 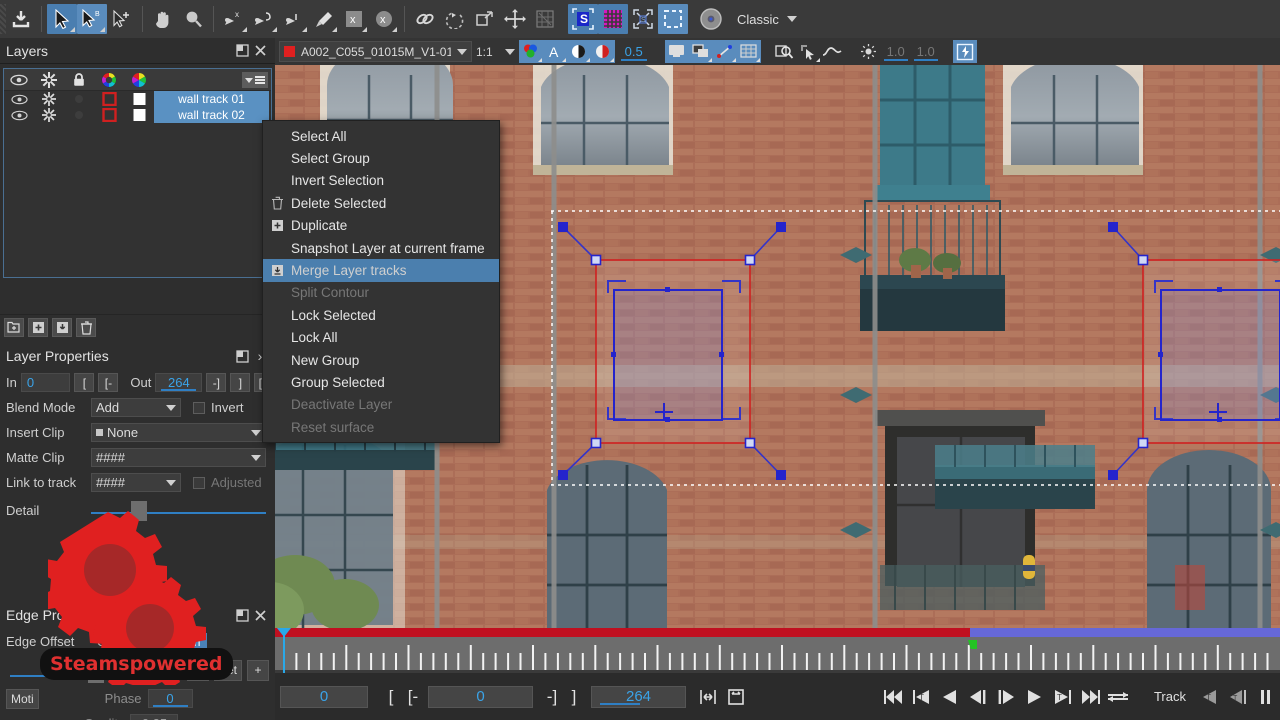 I want to click on curve-editor-icon, so click(x=833, y=51).